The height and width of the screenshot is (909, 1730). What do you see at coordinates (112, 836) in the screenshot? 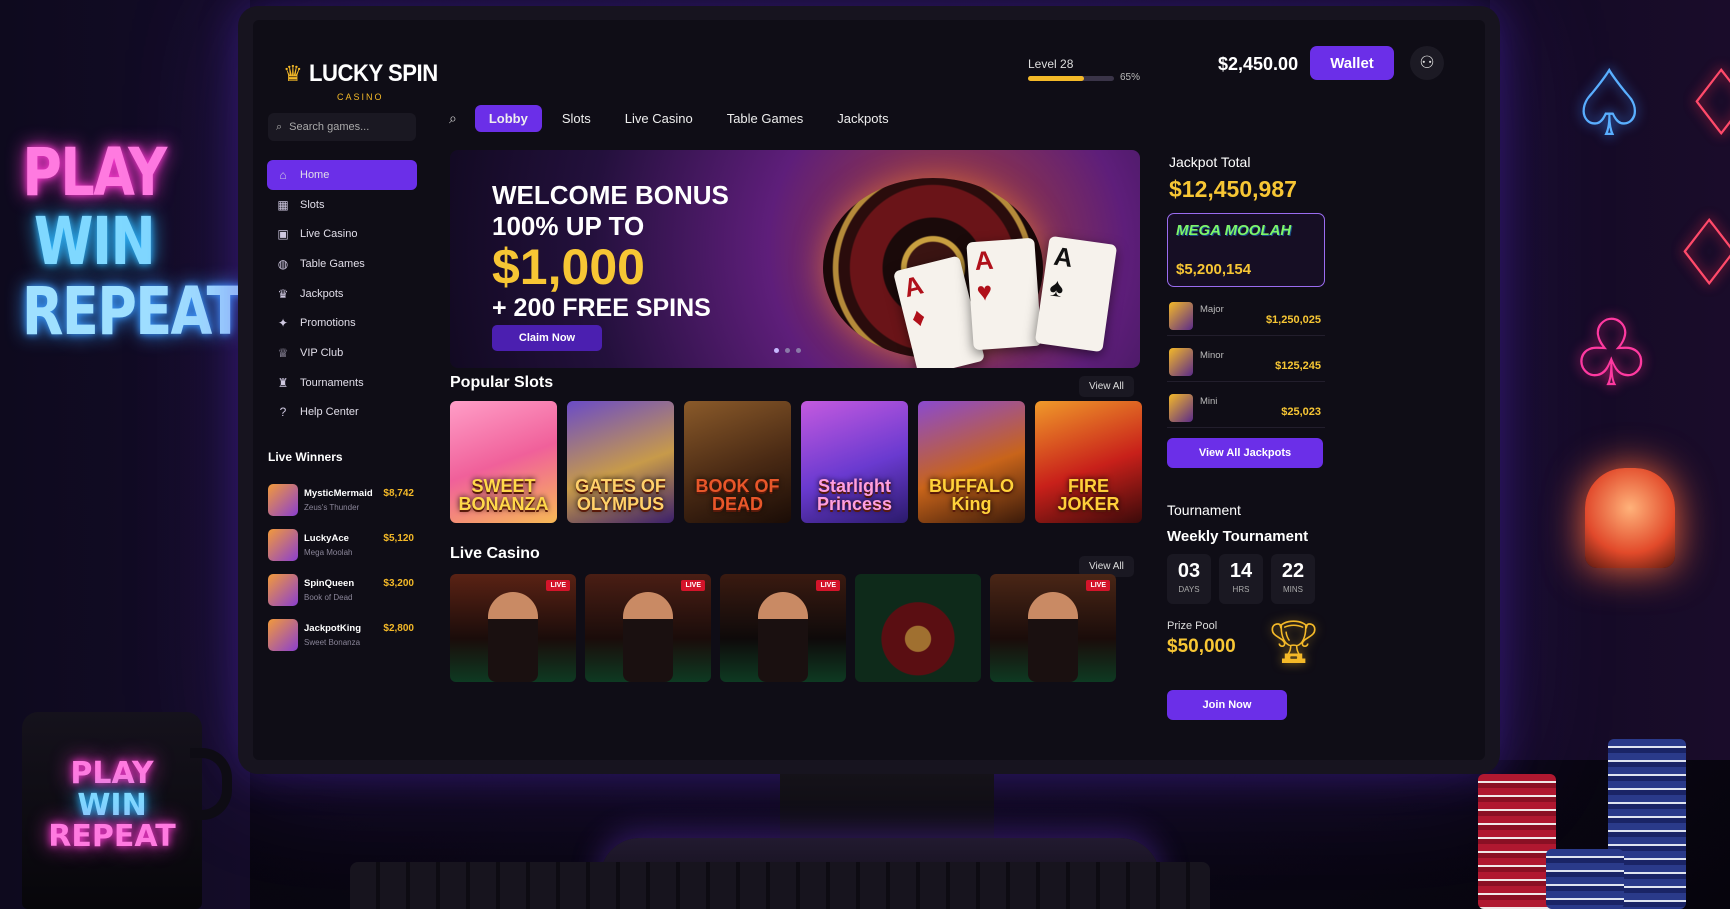
I see `mug-text-repeat: REPEAT` at bounding box center [112, 836].